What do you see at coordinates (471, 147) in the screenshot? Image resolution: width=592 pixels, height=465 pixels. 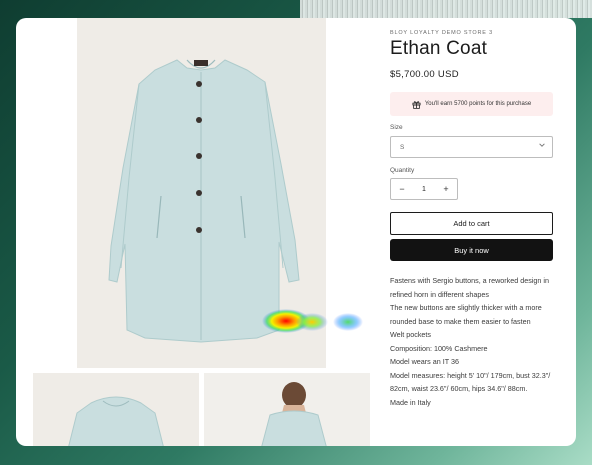 I see `size-select: S` at bounding box center [471, 147].